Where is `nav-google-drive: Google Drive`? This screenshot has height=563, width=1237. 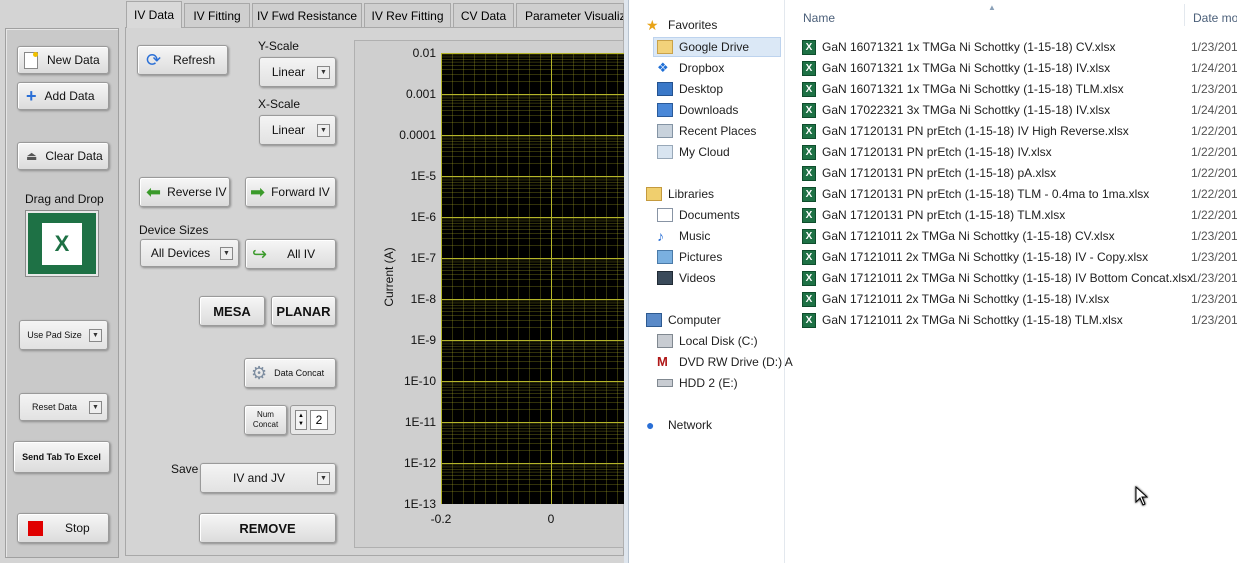 nav-google-drive: Google Drive is located at coordinates (703, 47).